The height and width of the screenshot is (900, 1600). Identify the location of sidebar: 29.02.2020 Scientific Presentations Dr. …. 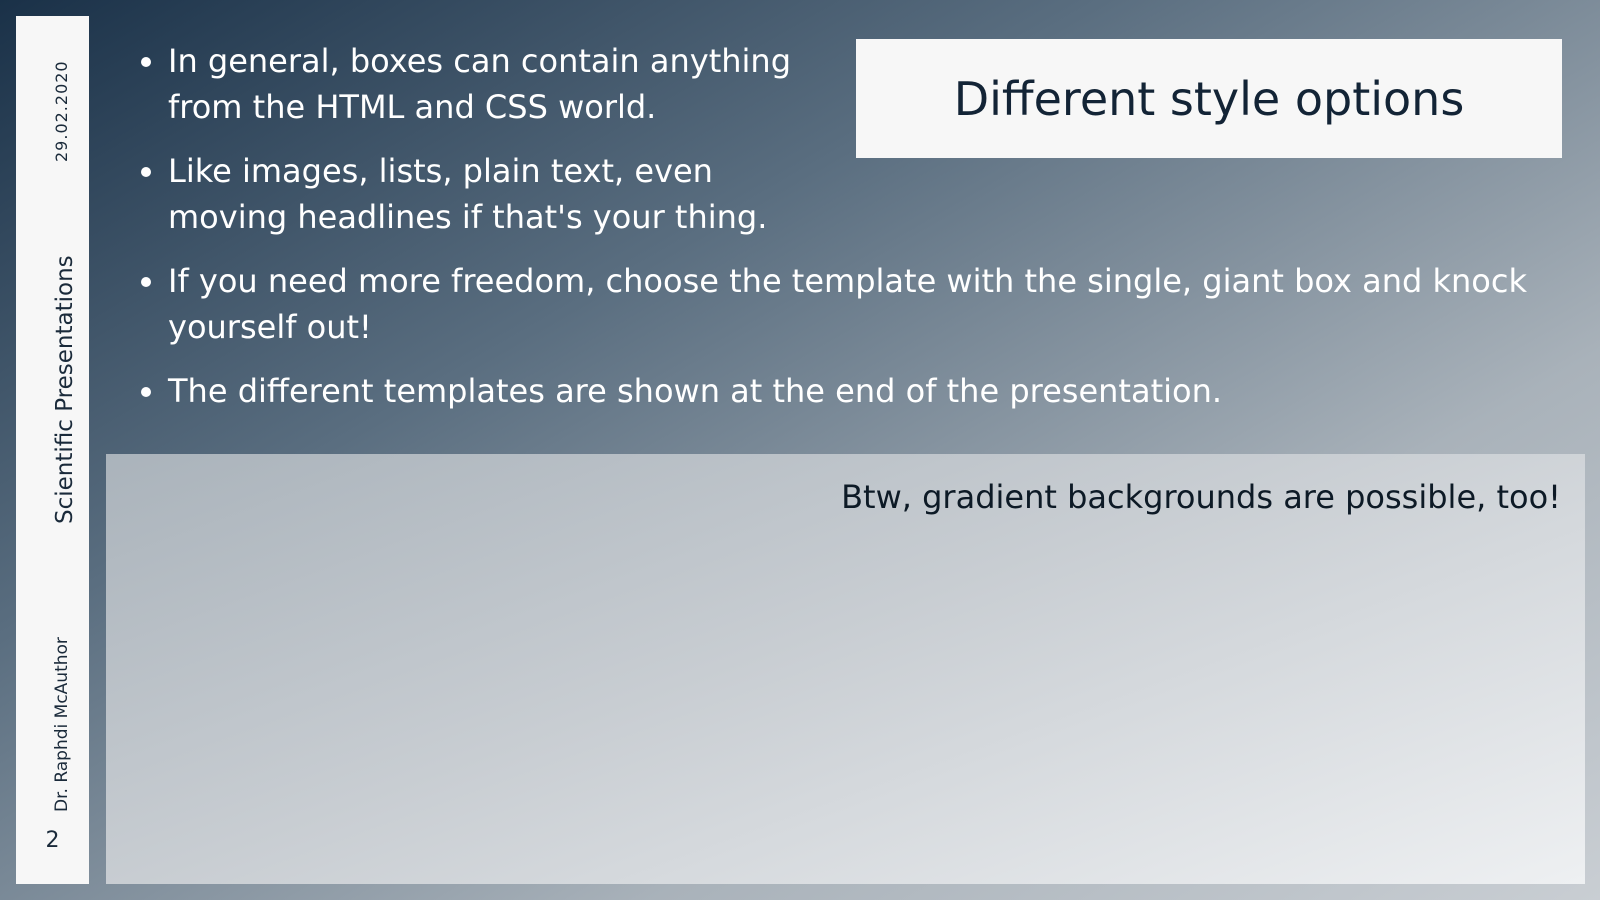
(52, 450).